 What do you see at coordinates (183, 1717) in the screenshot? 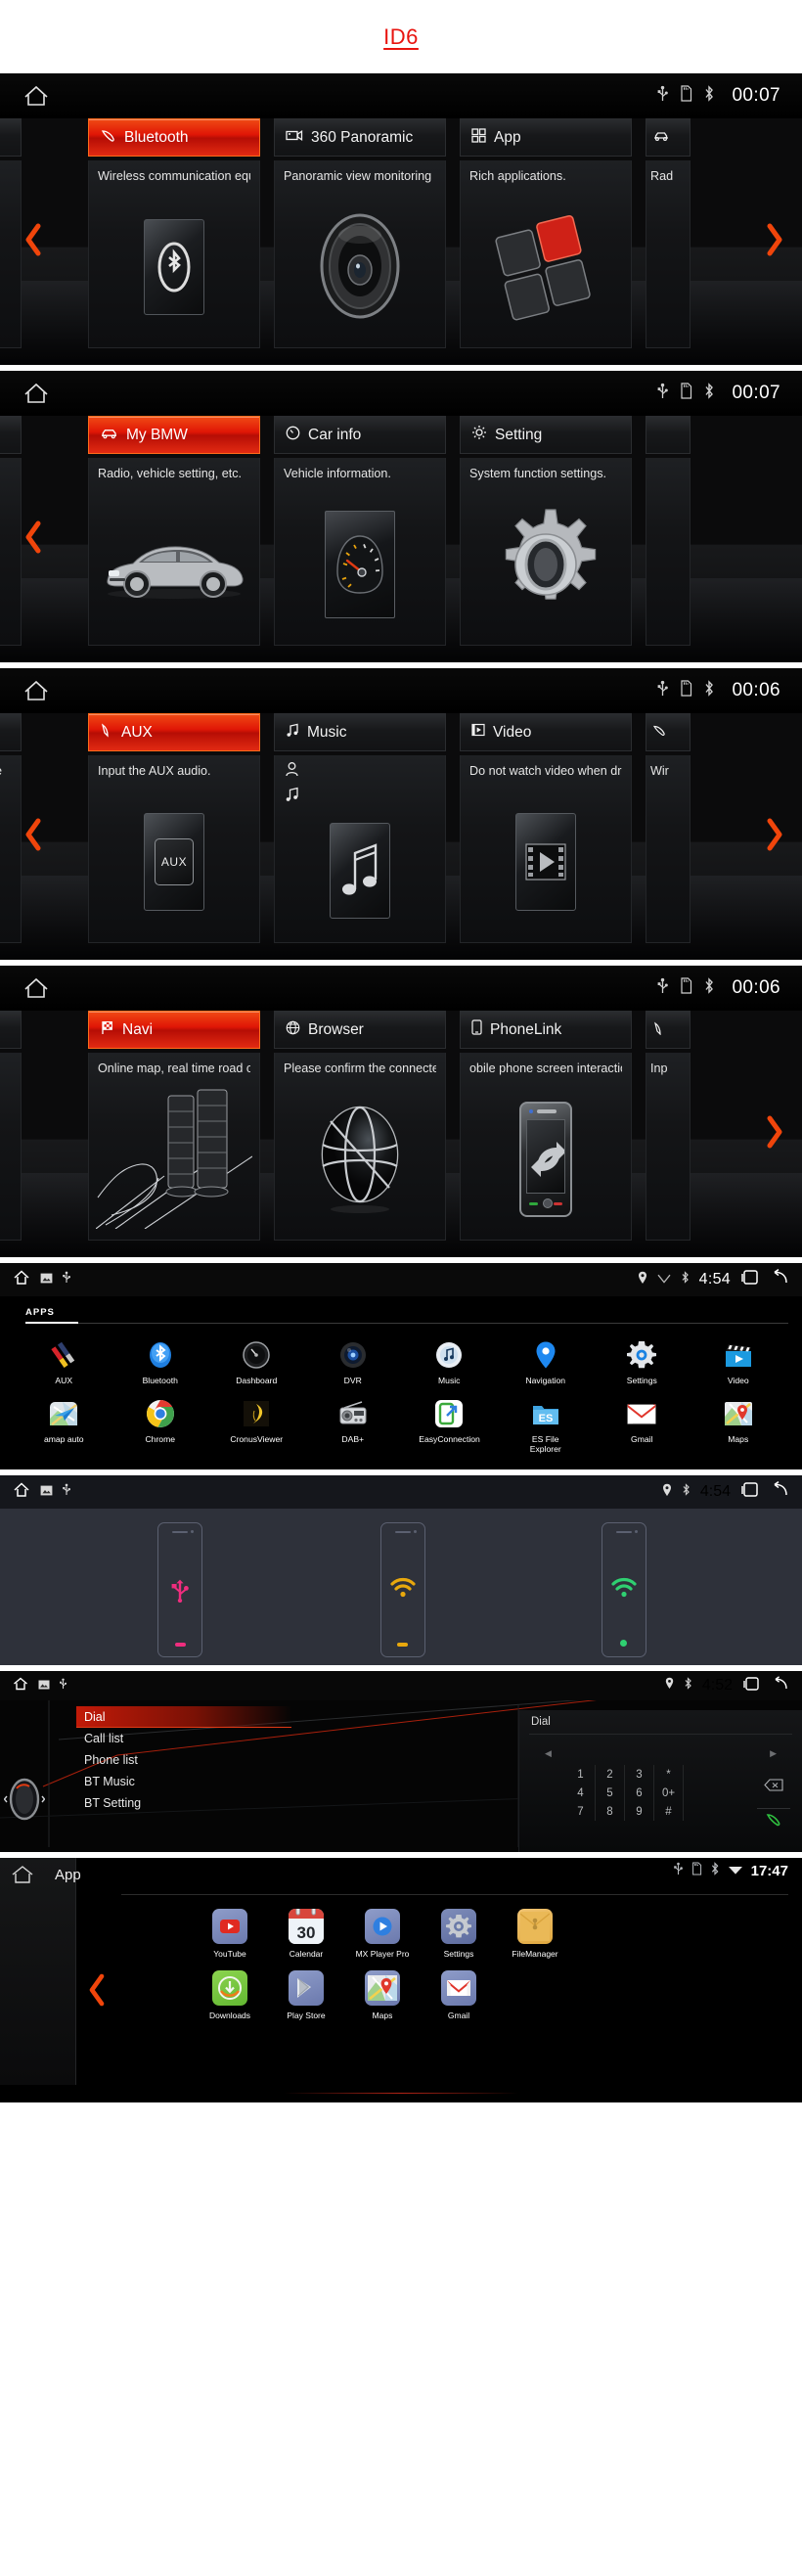
I see `bt-menu-item-dial: Dial` at bounding box center [183, 1717].